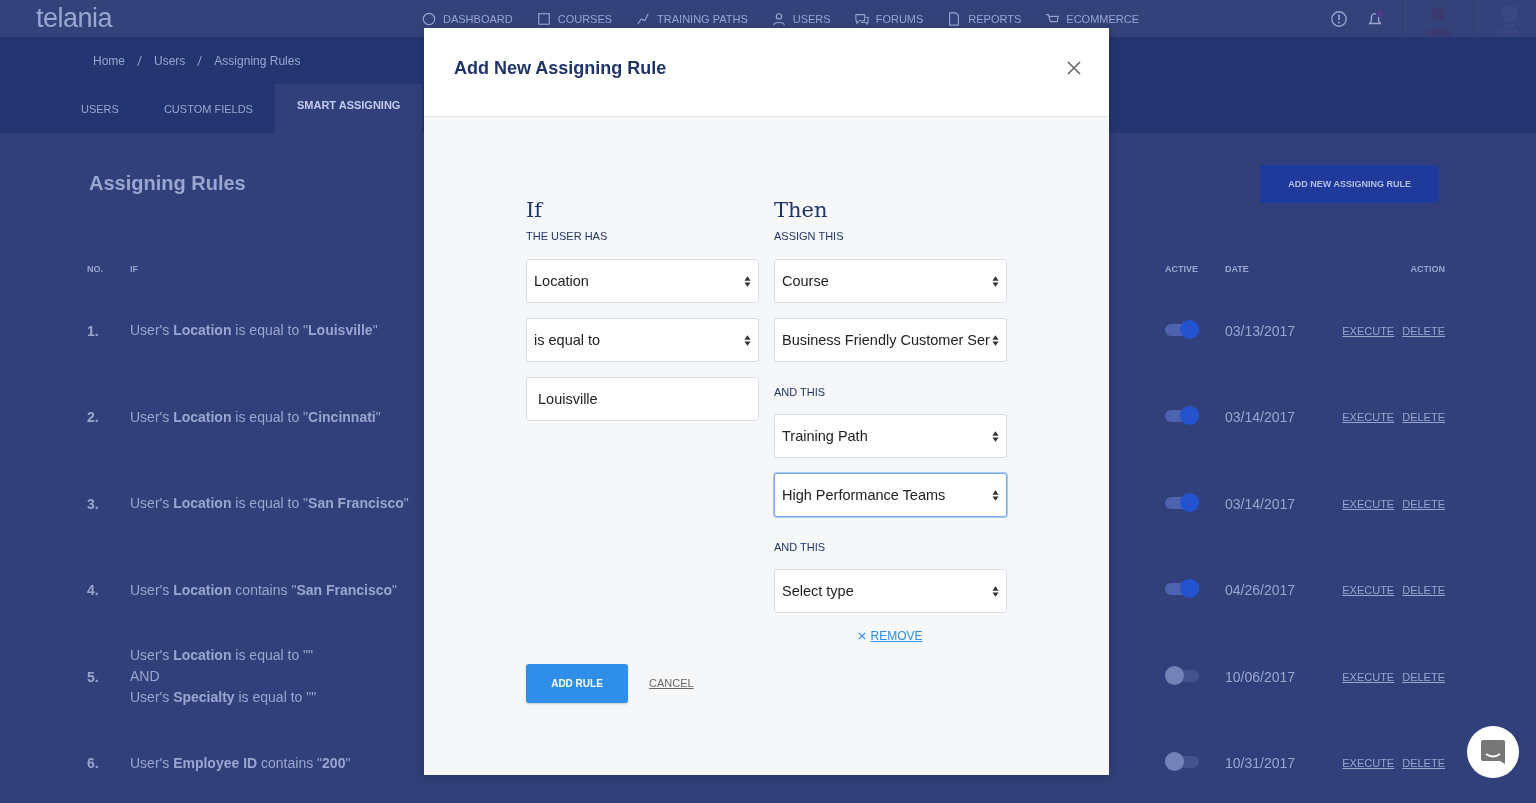  What do you see at coordinates (643, 18) in the screenshot?
I see `line-chart-icon` at bounding box center [643, 18].